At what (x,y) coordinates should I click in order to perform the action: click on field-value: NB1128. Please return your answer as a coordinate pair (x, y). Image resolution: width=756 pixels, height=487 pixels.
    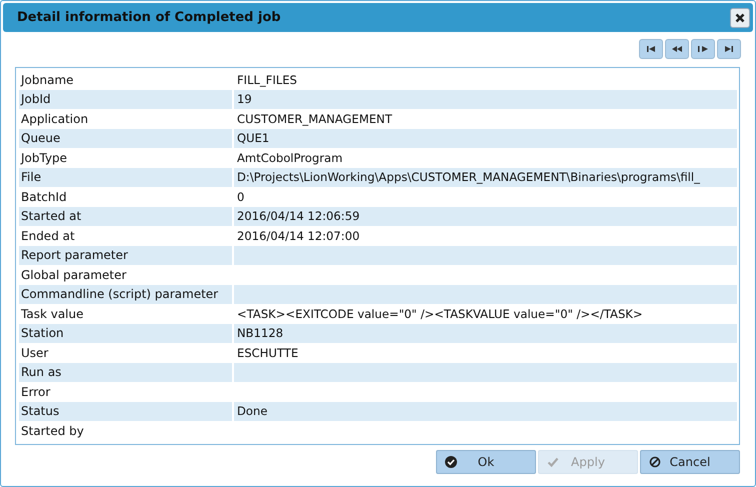
    Looking at the image, I should click on (260, 333).